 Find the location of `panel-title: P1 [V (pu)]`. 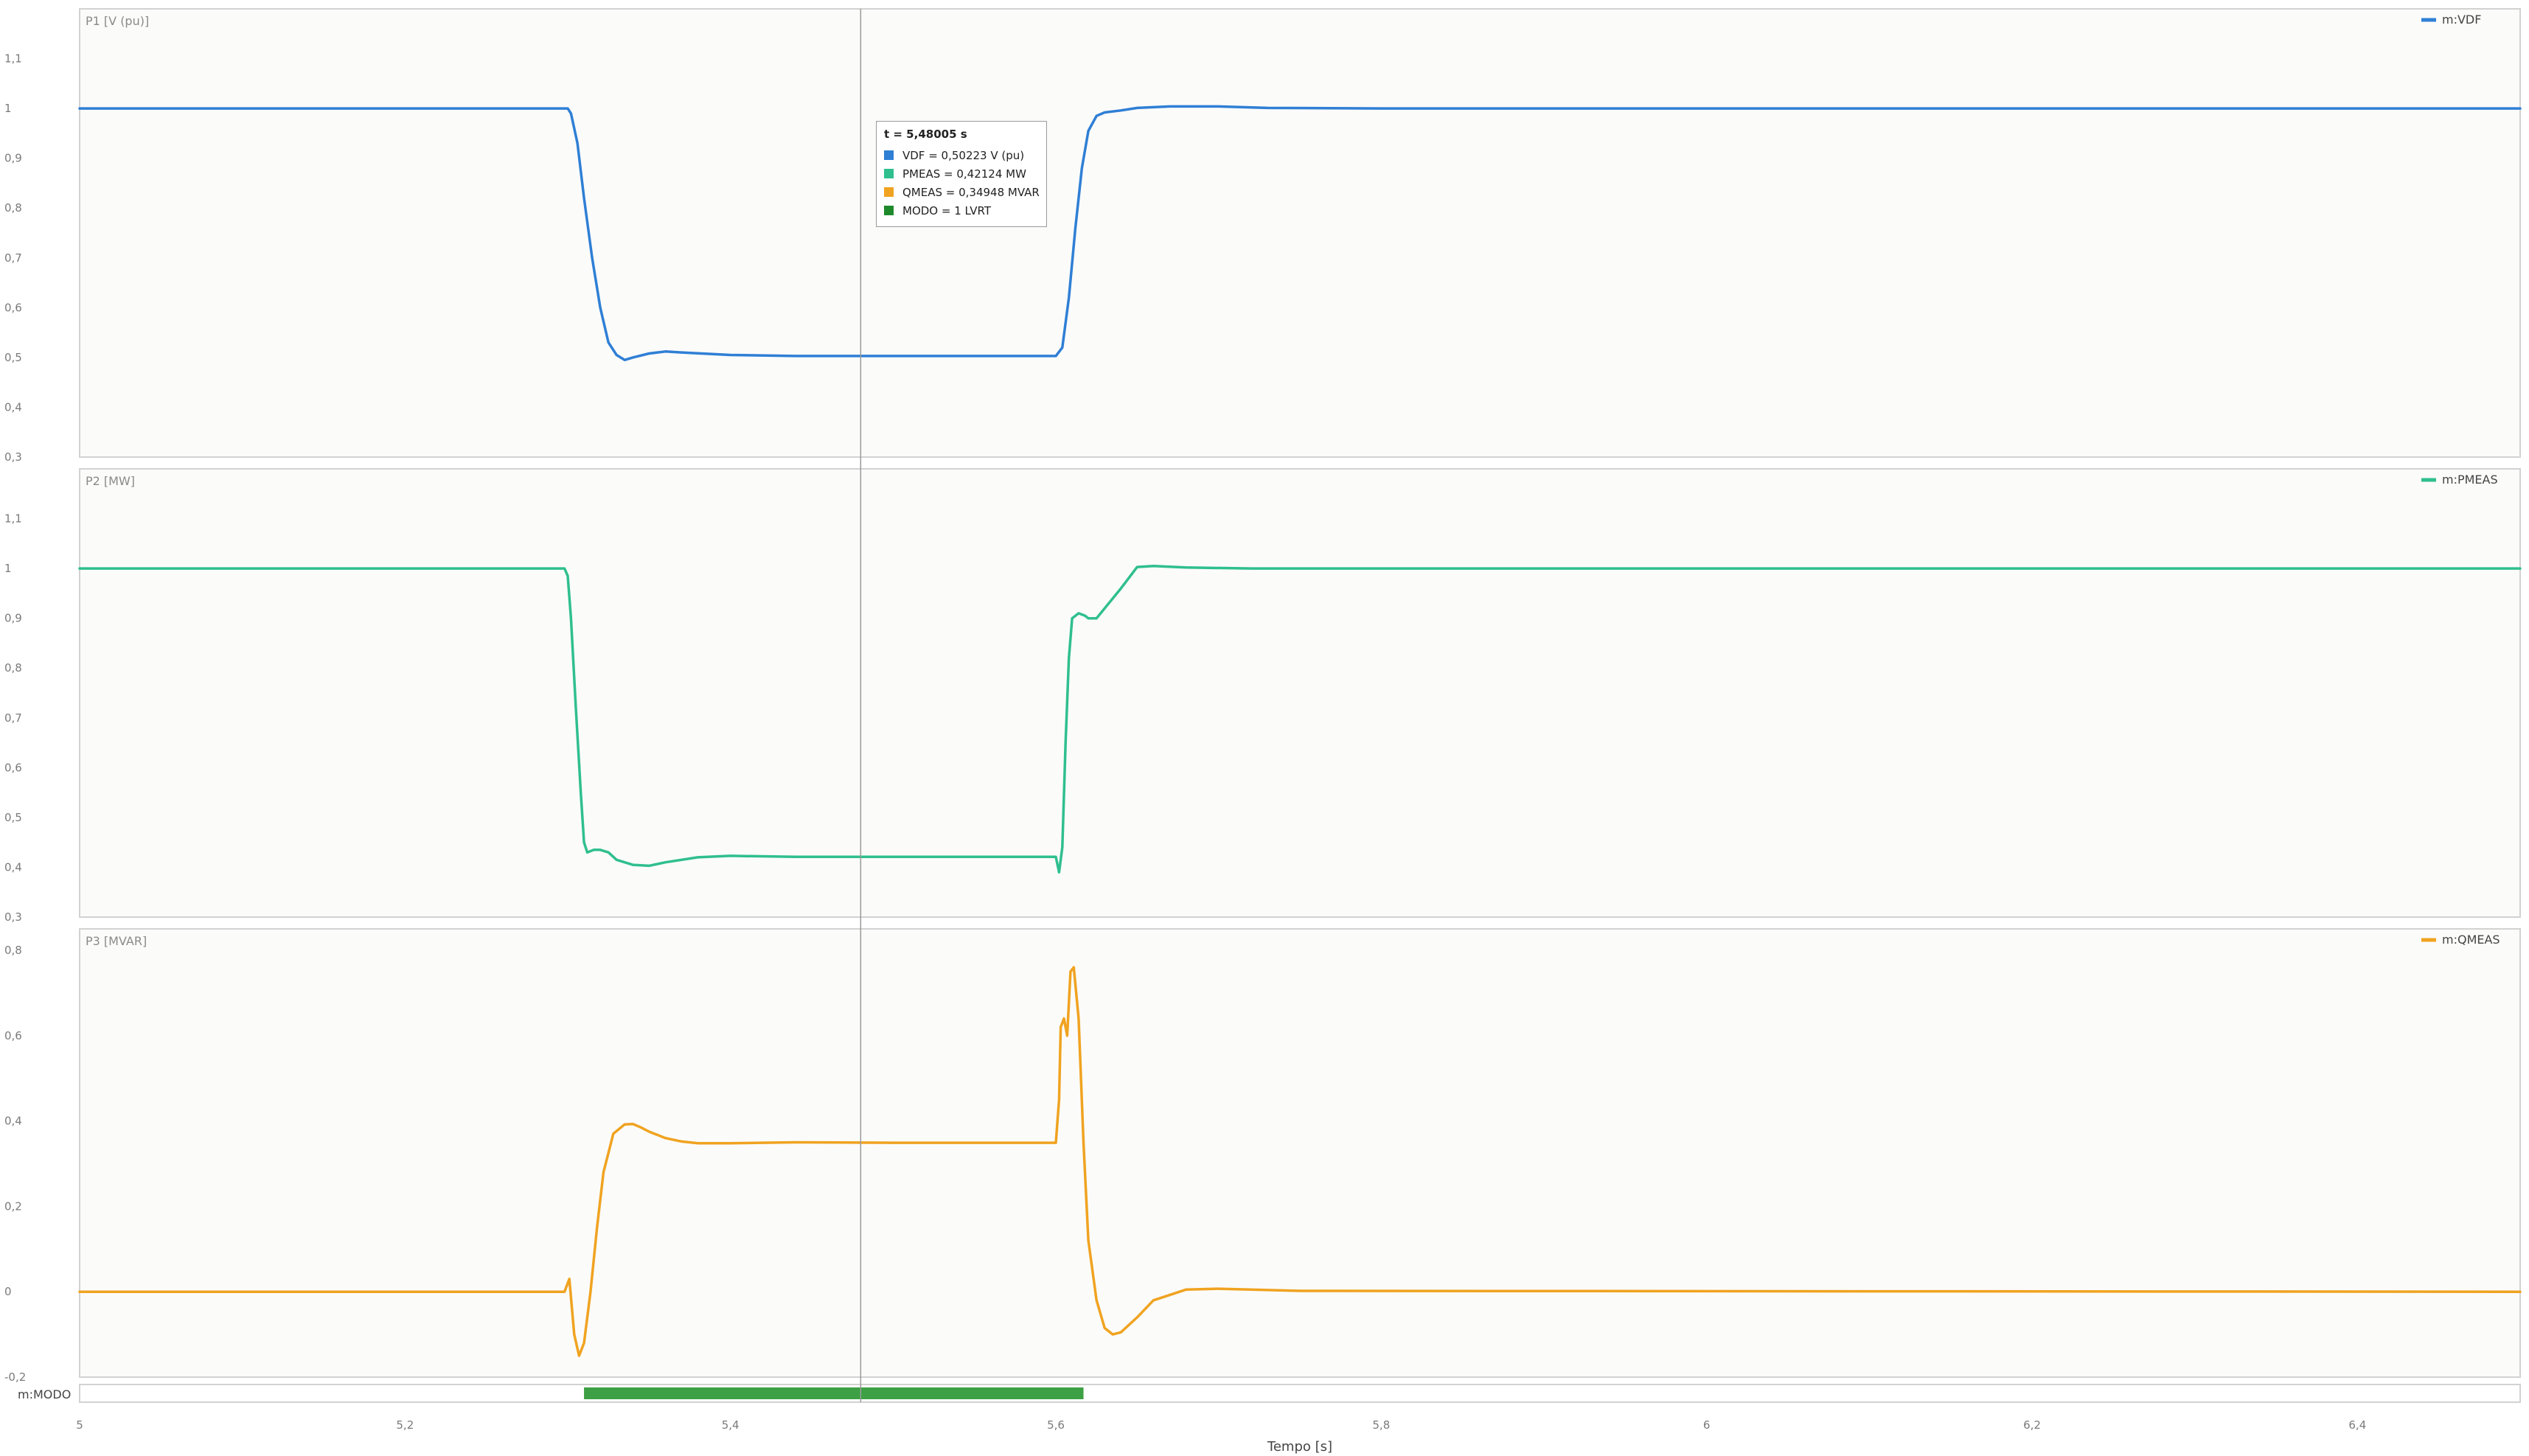

panel-title: P1 [V (pu)] is located at coordinates (118, 21).